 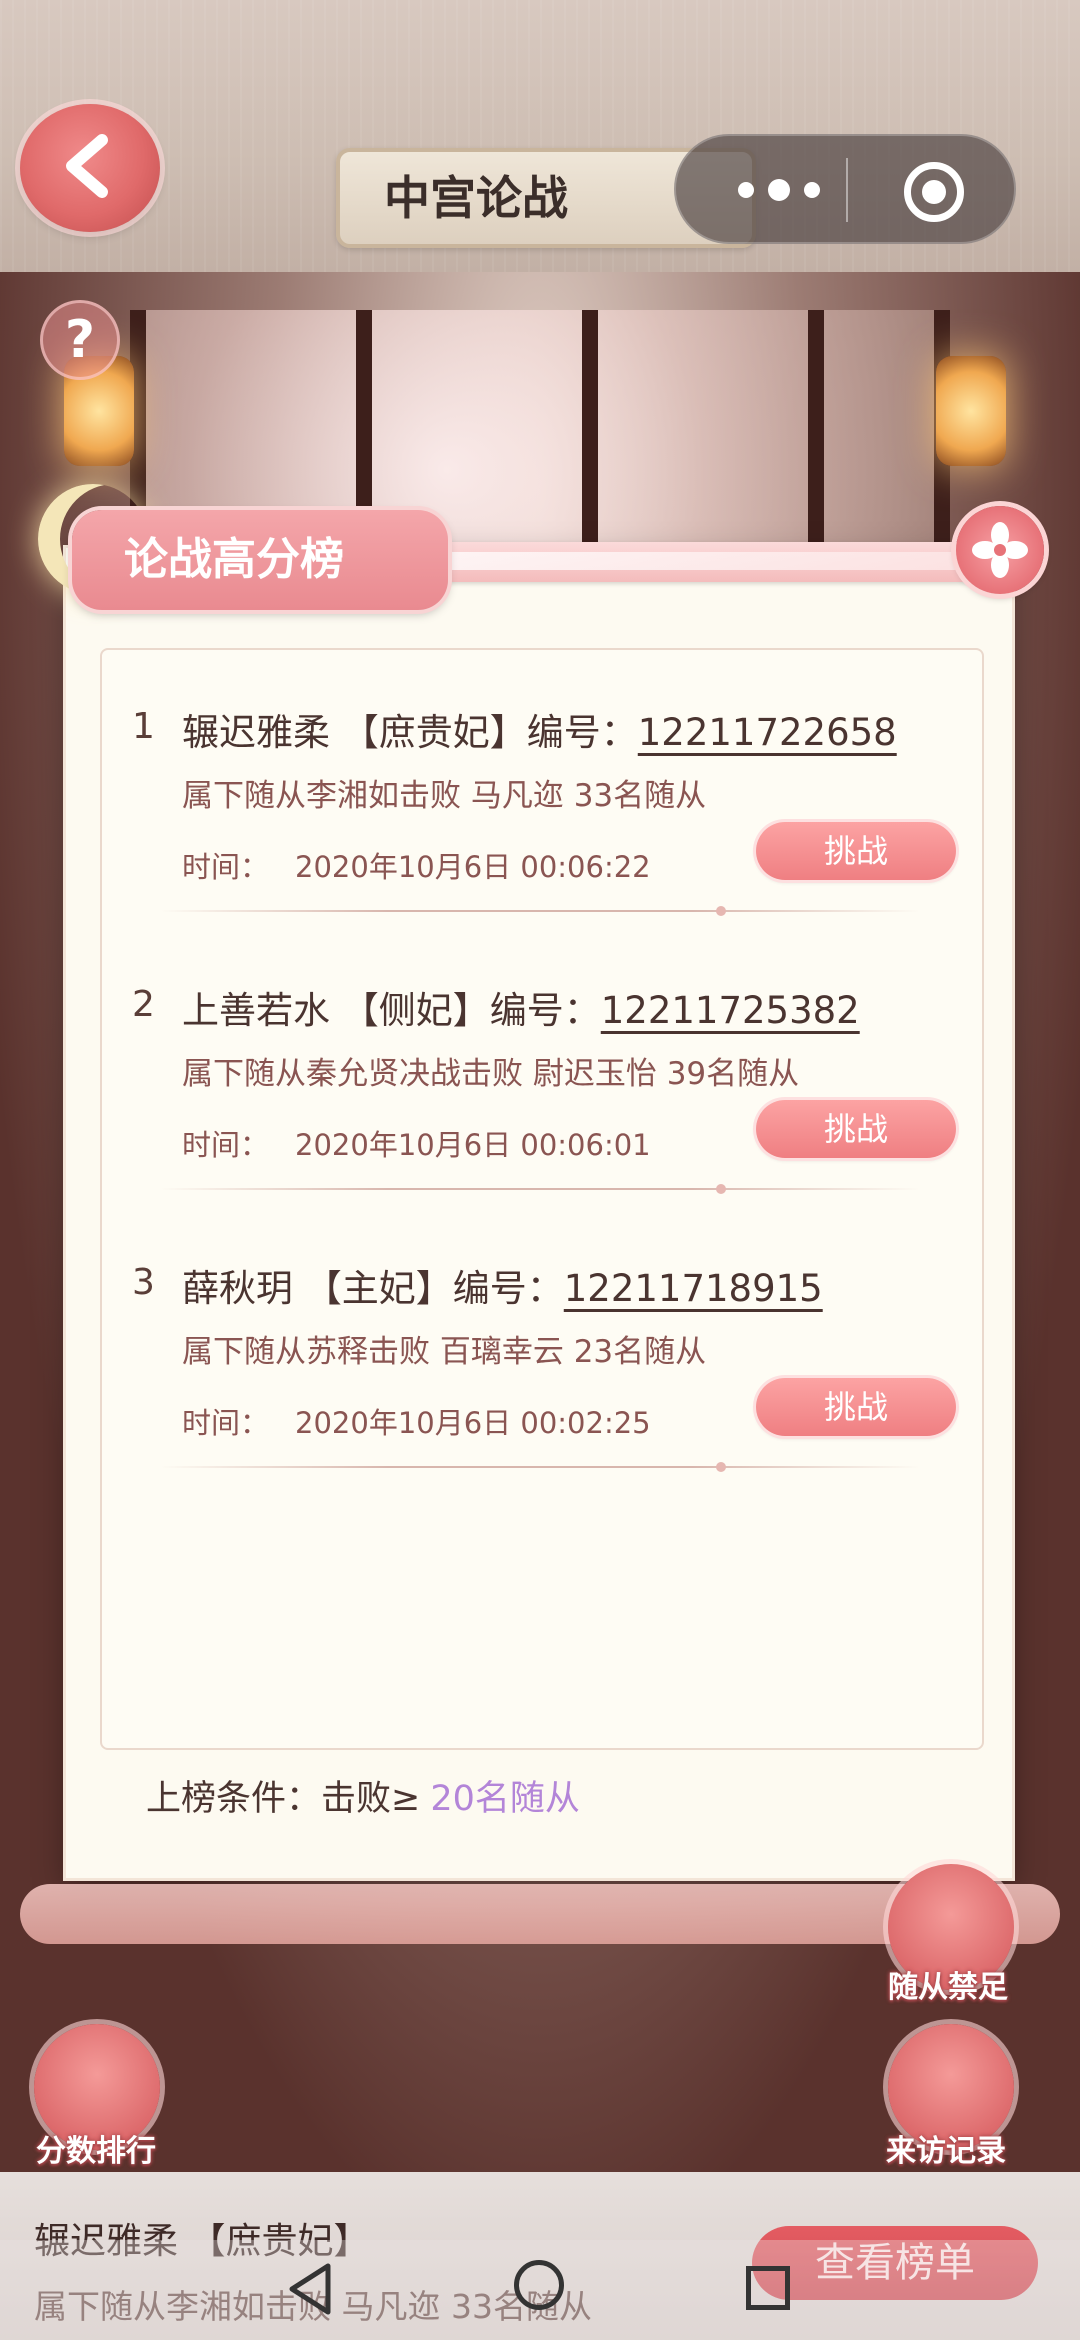 I want to click on target-icon, so click(x=934, y=192).